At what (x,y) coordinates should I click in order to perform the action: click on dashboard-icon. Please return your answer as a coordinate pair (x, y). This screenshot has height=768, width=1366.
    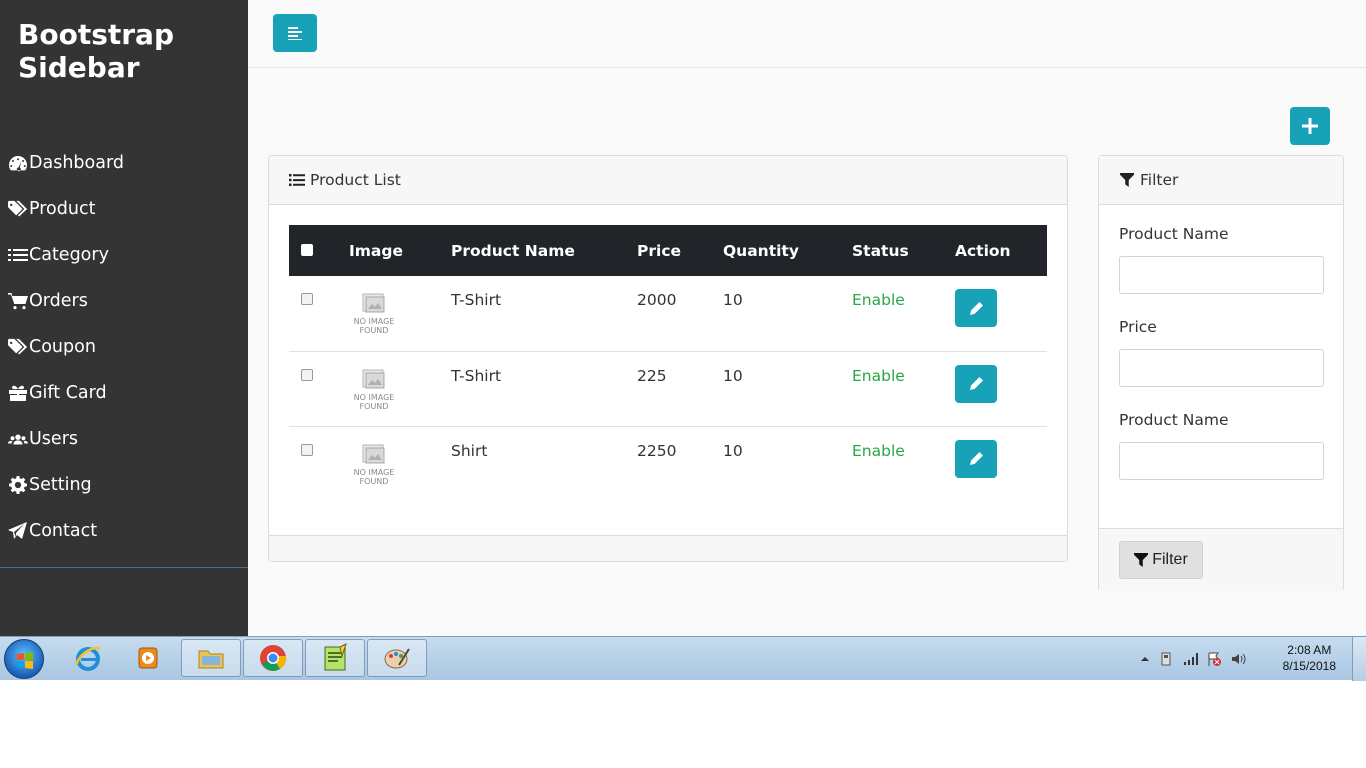
    Looking at the image, I should click on (18, 164).